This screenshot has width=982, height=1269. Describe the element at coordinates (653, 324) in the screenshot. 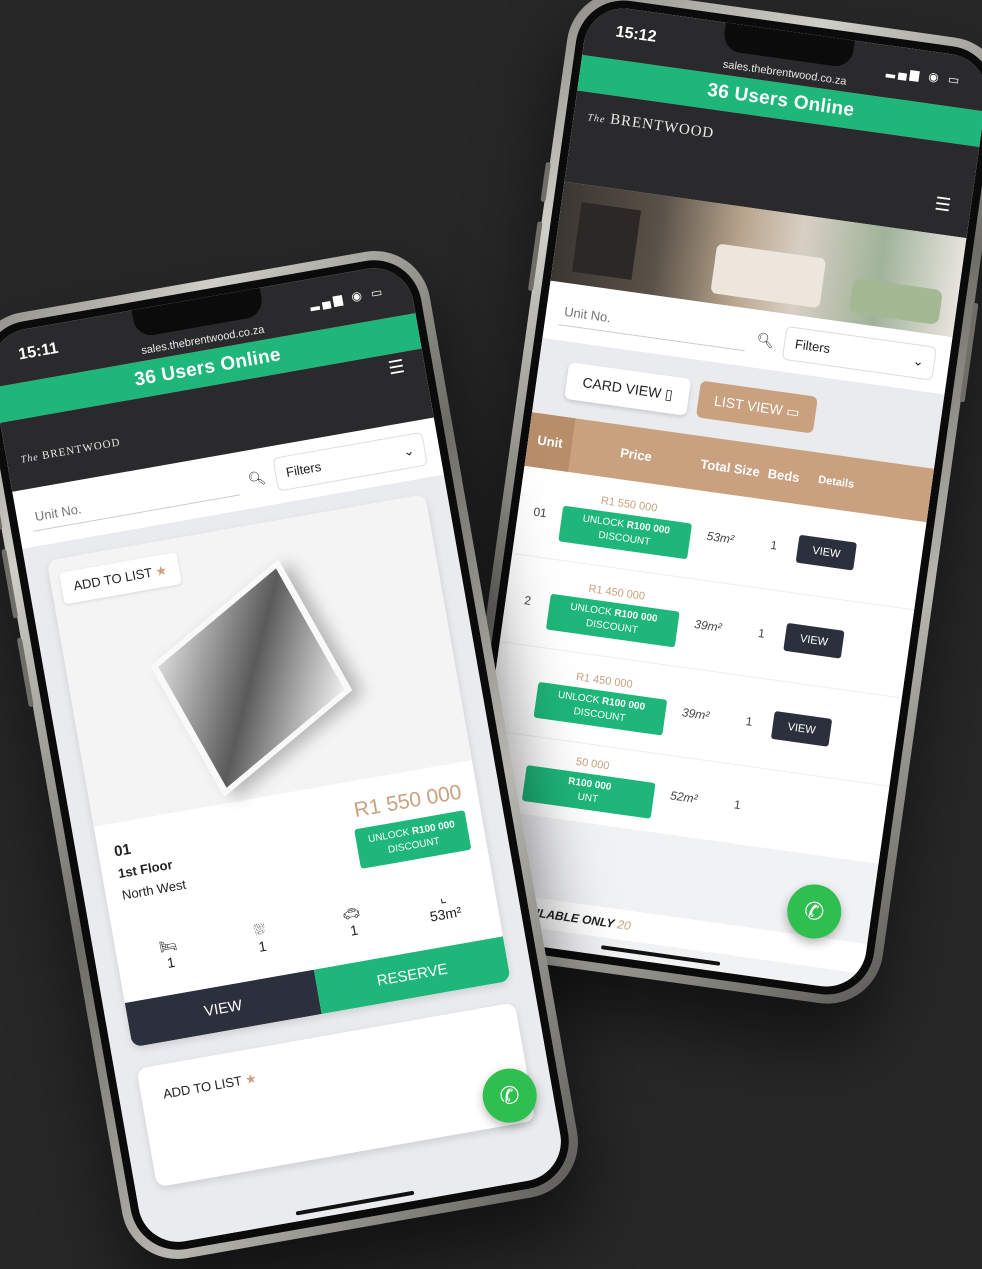

I see `unit-number-input` at that location.